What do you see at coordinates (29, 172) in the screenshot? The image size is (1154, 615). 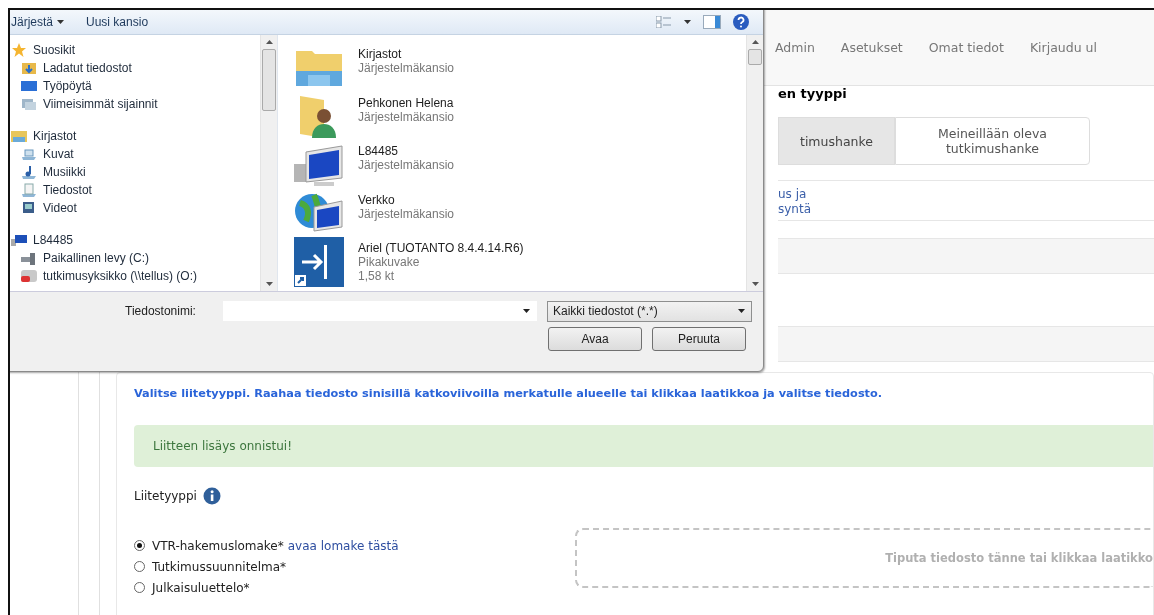 I see `music-note-icon` at bounding box center [29, 172].